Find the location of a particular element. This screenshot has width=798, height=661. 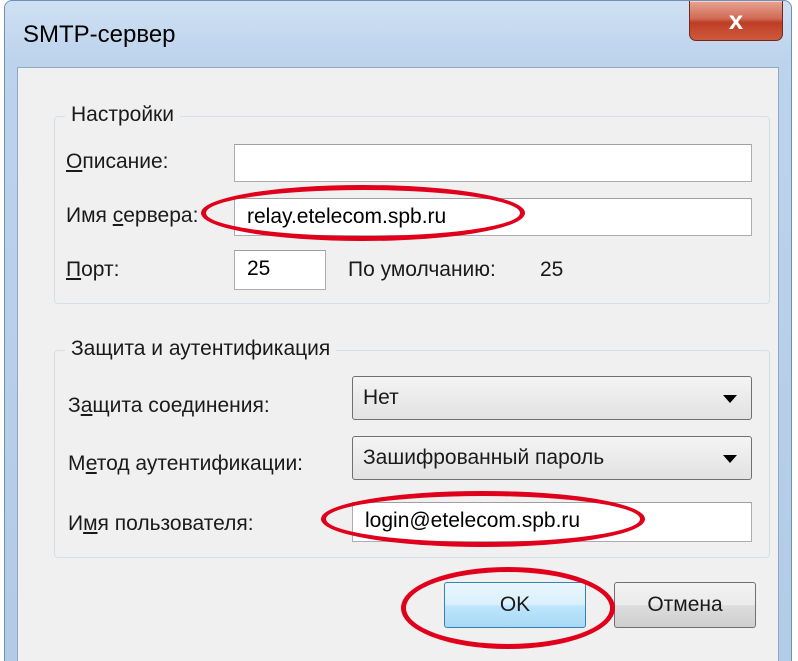

description-input is located at coordinates (493, 163).